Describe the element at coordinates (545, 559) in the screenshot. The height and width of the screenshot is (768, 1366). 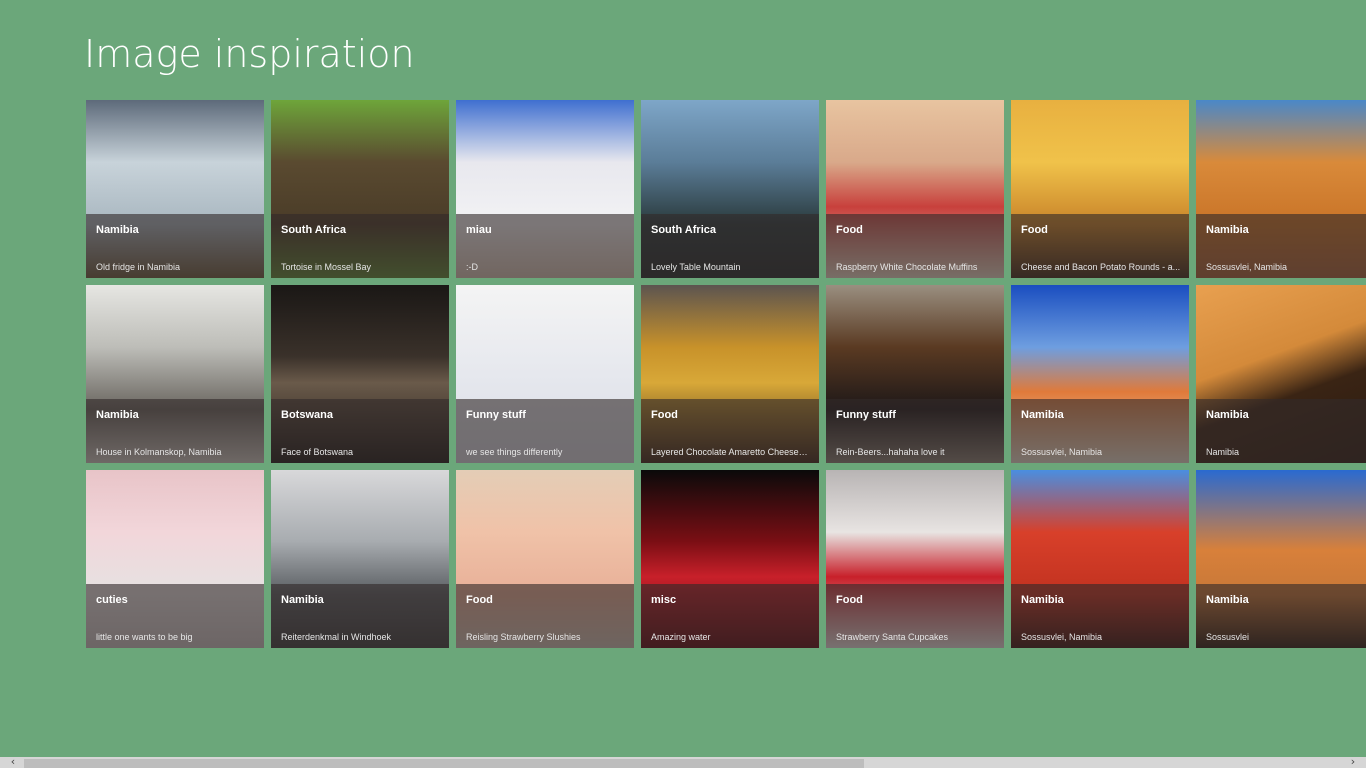
I see `image-tile: Food Reisling Strawberry Slushies` at that location.